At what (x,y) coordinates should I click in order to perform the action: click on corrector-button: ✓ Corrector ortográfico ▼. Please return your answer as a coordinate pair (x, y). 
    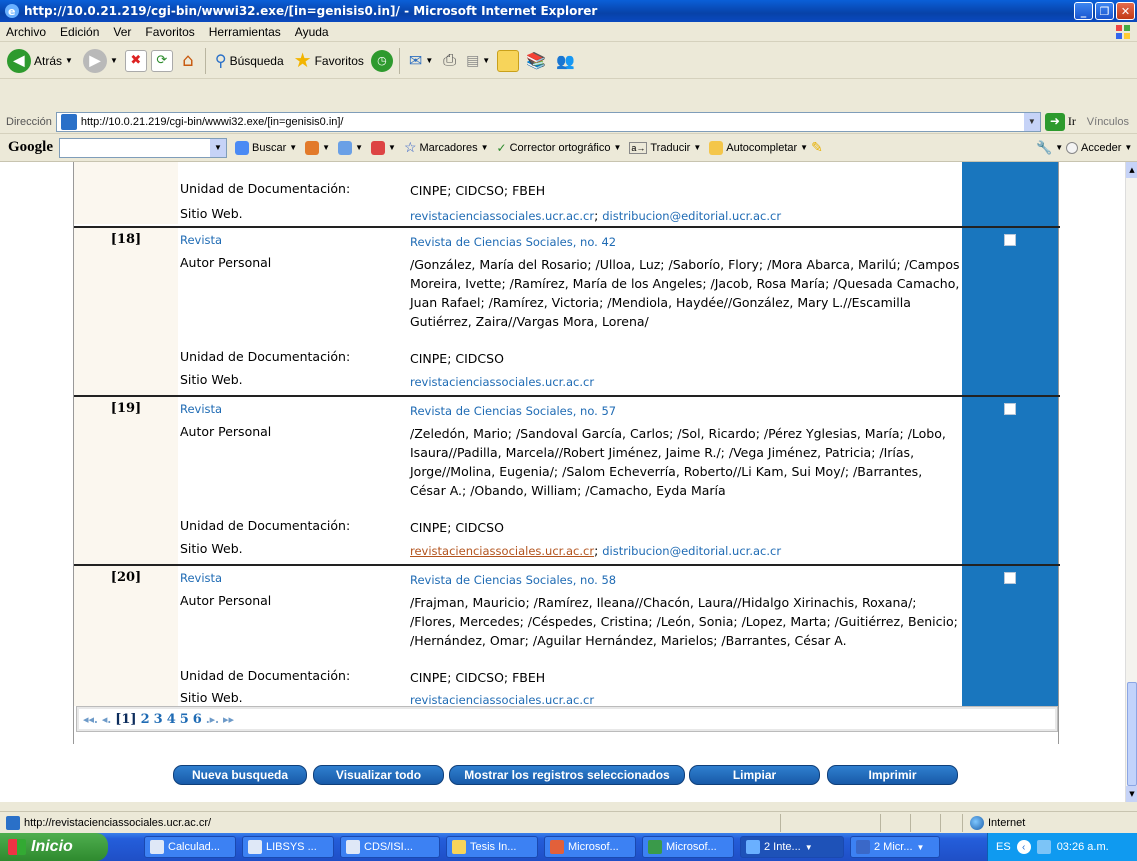
    Looking at the image, I should click on (559, 148).